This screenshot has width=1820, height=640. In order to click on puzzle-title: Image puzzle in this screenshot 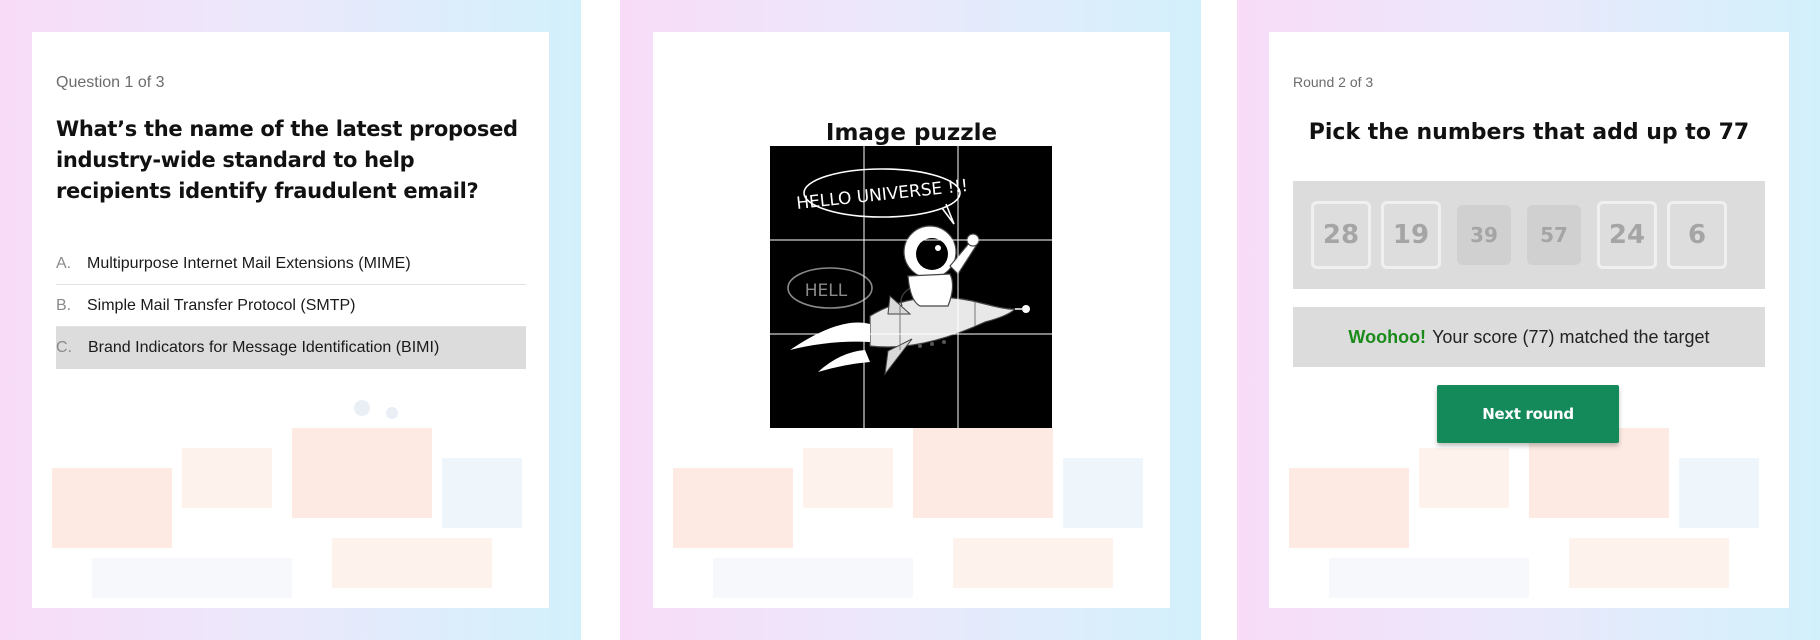, I will do `click(911, 133)`.